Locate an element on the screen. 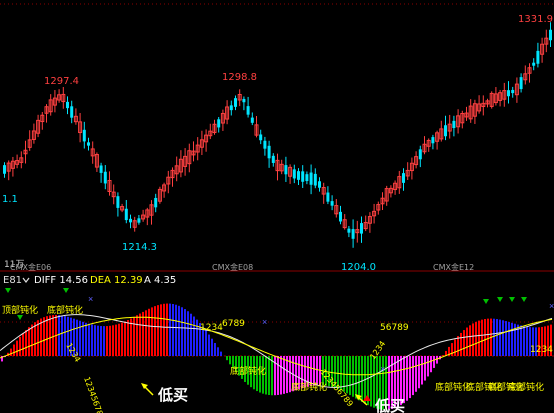 The width and height of the screenshot is (554, 413). chevron-down-icon is located at coordinates (26, 280).